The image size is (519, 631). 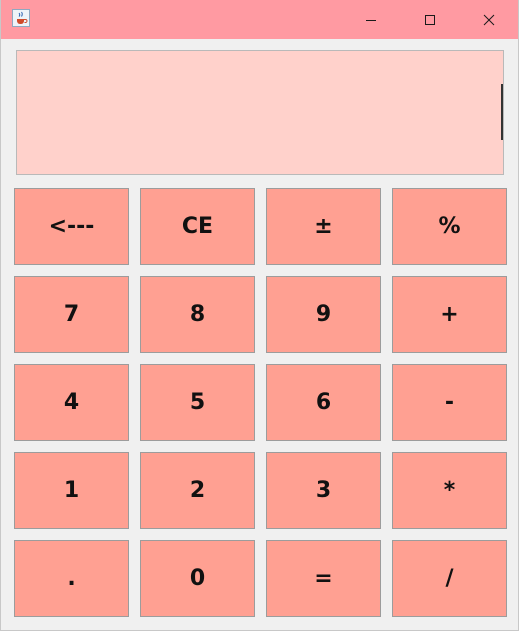 I want to click on digit-6-button: 6, so click(x=323, y=402).